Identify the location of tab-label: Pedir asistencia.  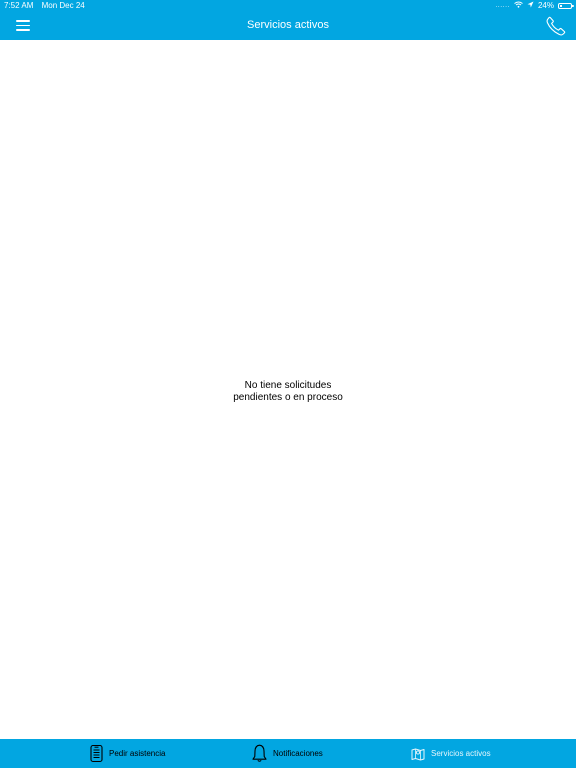
(137, 753).